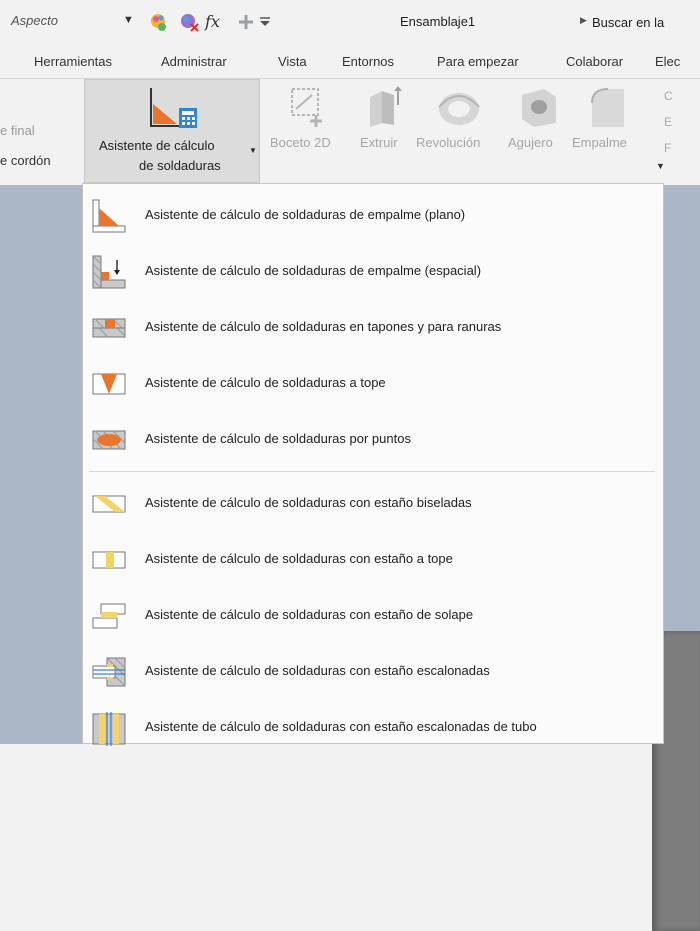 The image size is (700, 931). Describe the element at coordinates (607, 107) in the screenshot. I see `fillet-icon` at that location.